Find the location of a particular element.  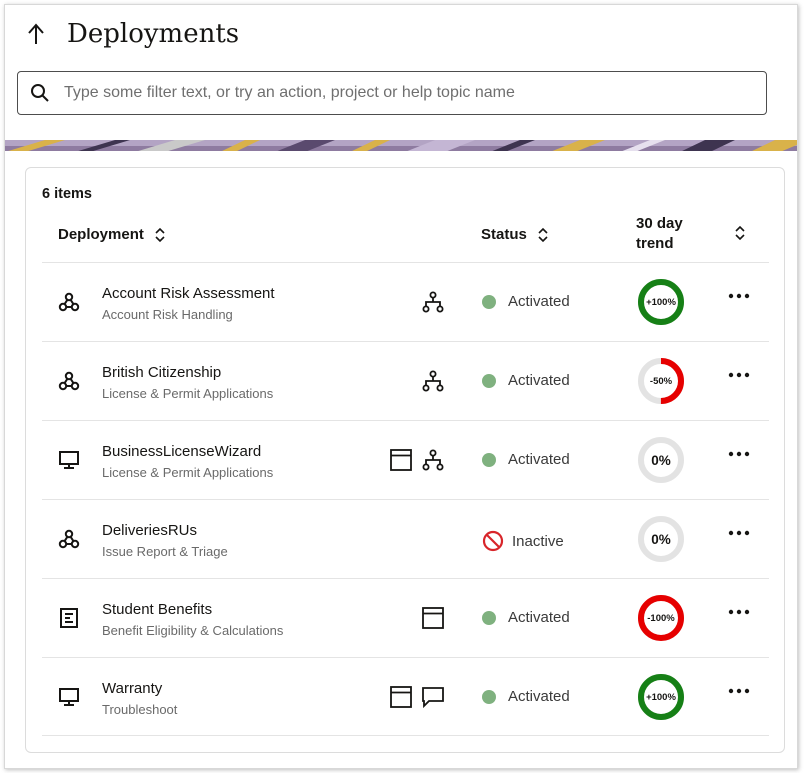

trend-value: -50% is located at coordinates (661, 381).